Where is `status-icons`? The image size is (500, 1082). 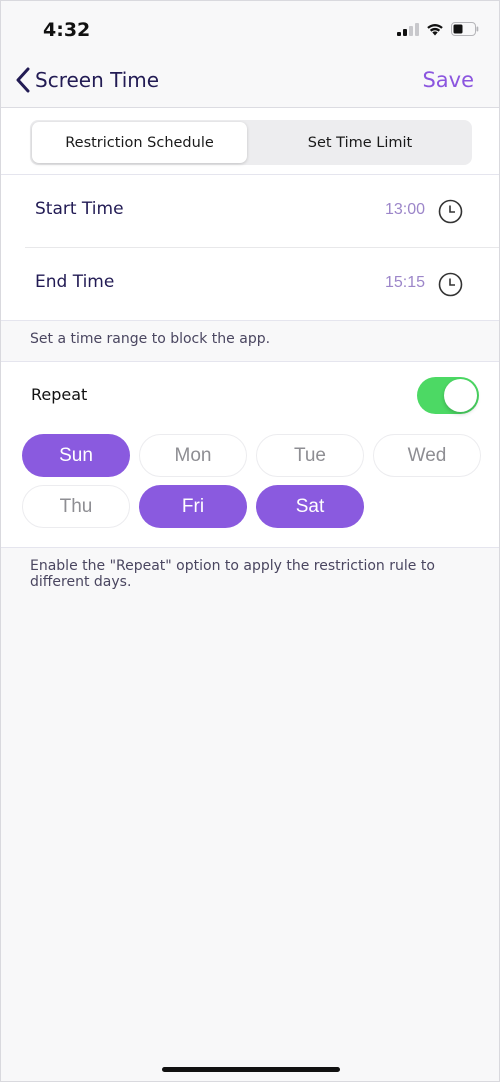 status-icons is located at coordinates (438, 29).